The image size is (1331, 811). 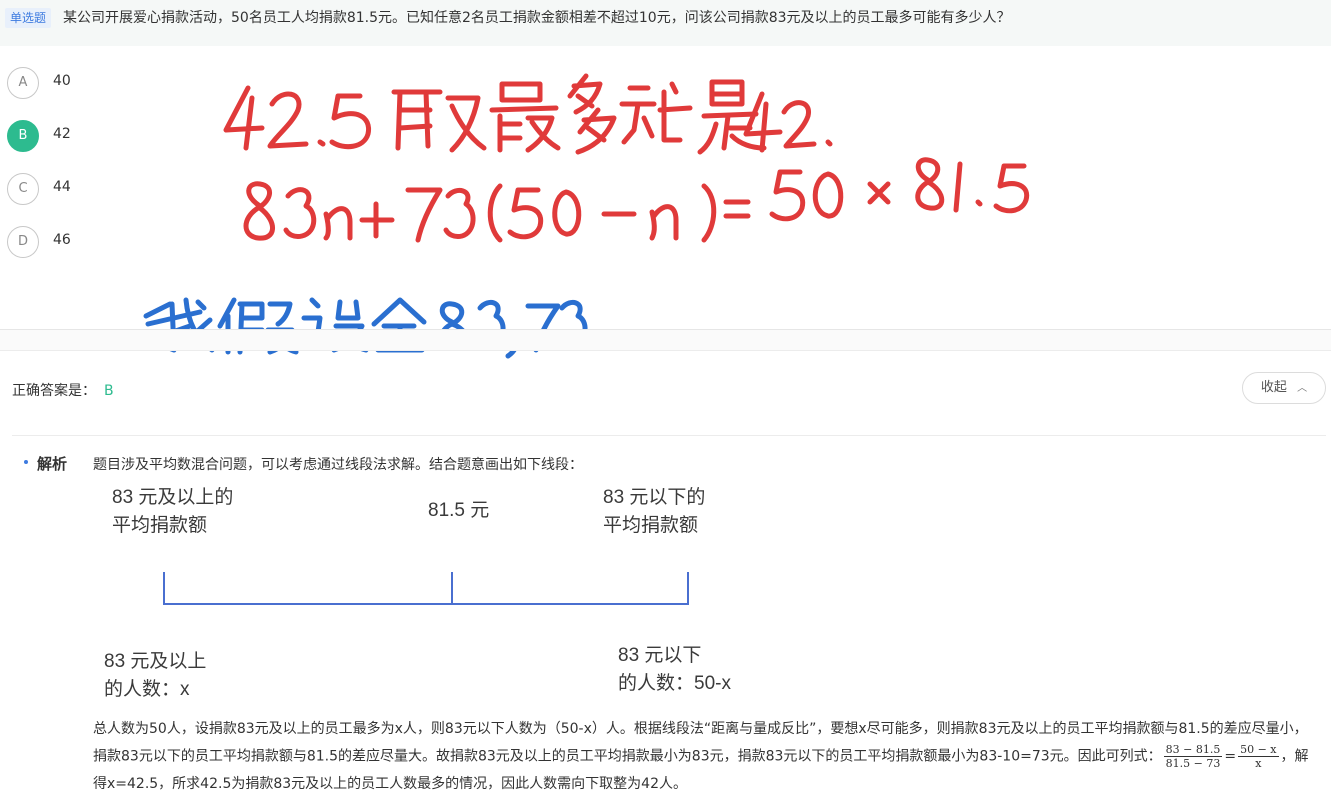 I want to click on option-letter: A, so click(x=23, y=83).